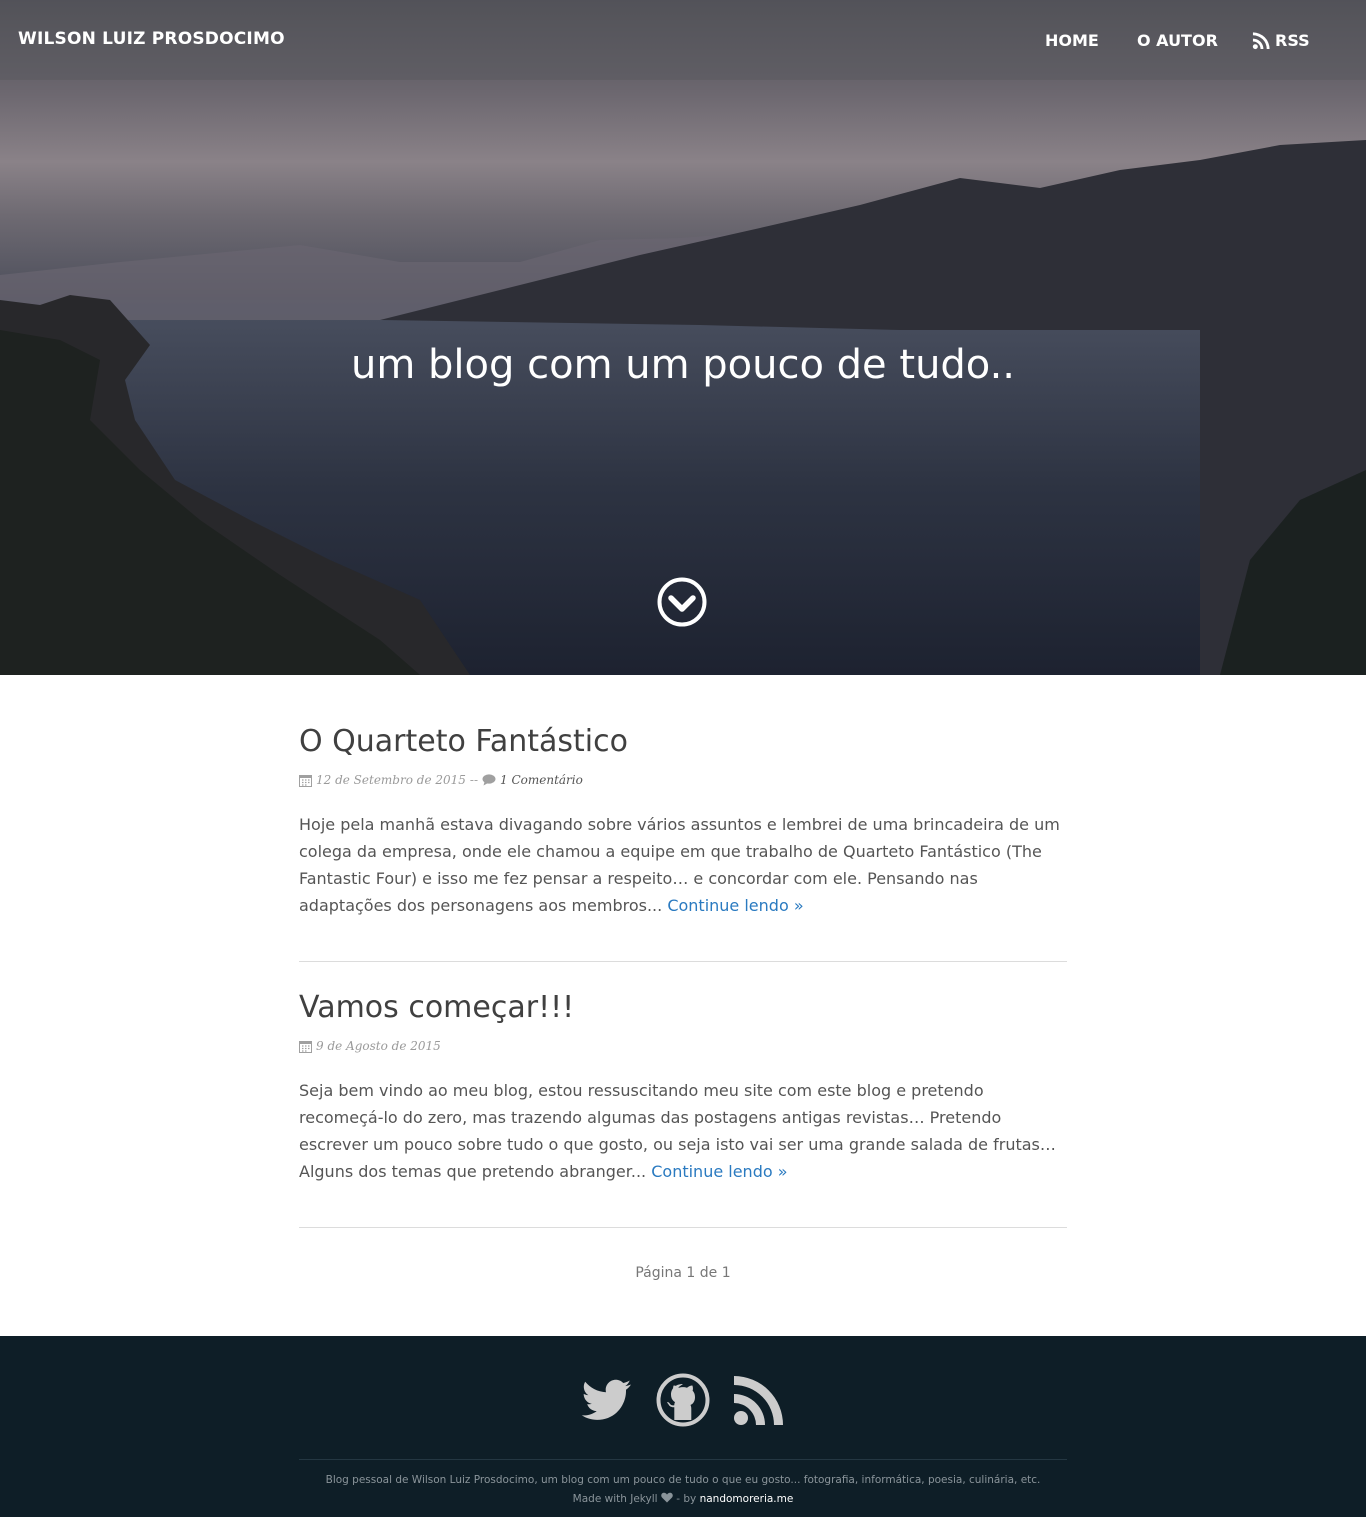  Describe the element at coordinates (436, 1007) in the screenshot. I see `post-title: Vamos começar!!!` at that location.